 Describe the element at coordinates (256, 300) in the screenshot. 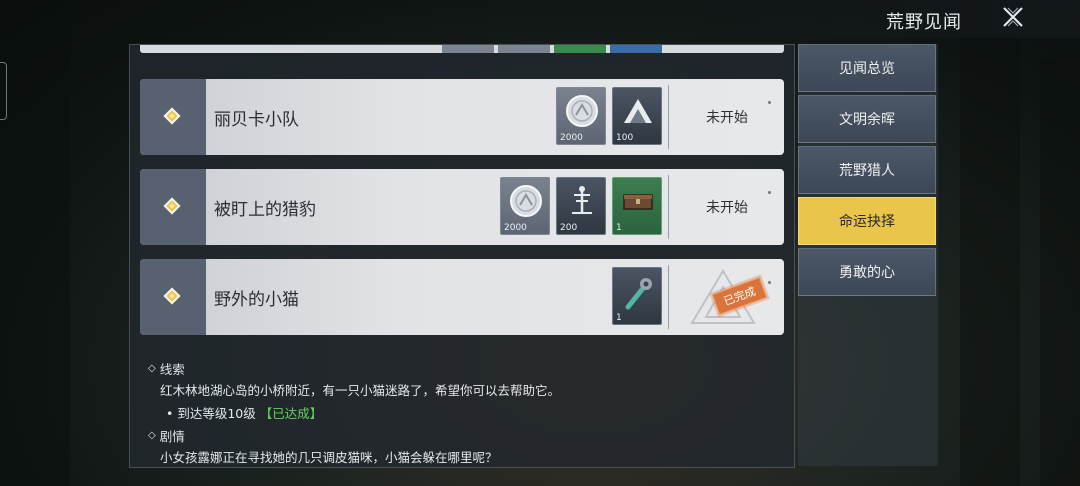

I see `quest-title: 野外的小猫` at that location.